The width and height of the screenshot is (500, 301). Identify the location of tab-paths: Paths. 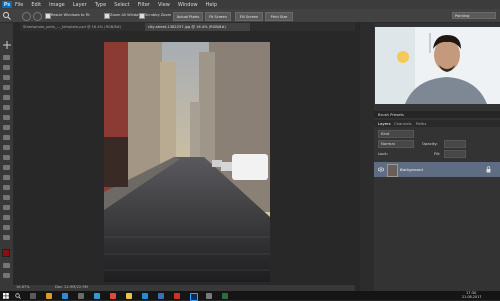
(421, 123).